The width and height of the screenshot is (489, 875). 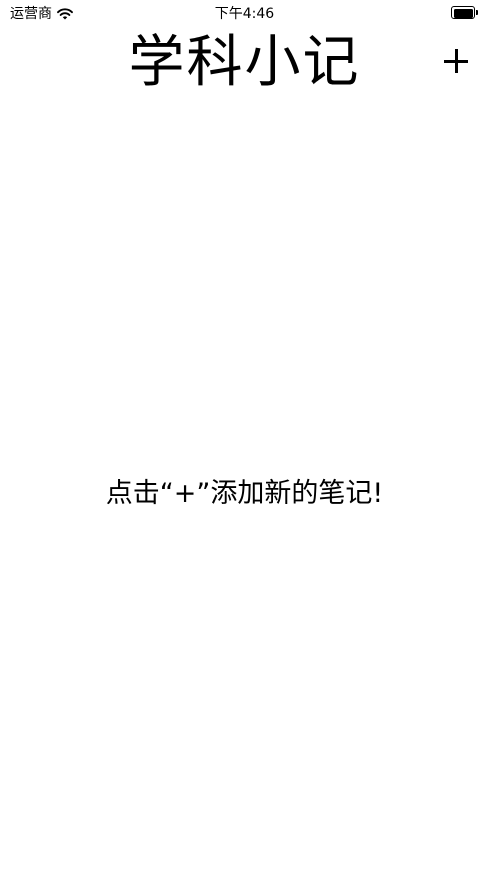 What do you see at coordinates (456, 61) in the screenshot?
I see `add-note-button` at bounding box center [456, 61].